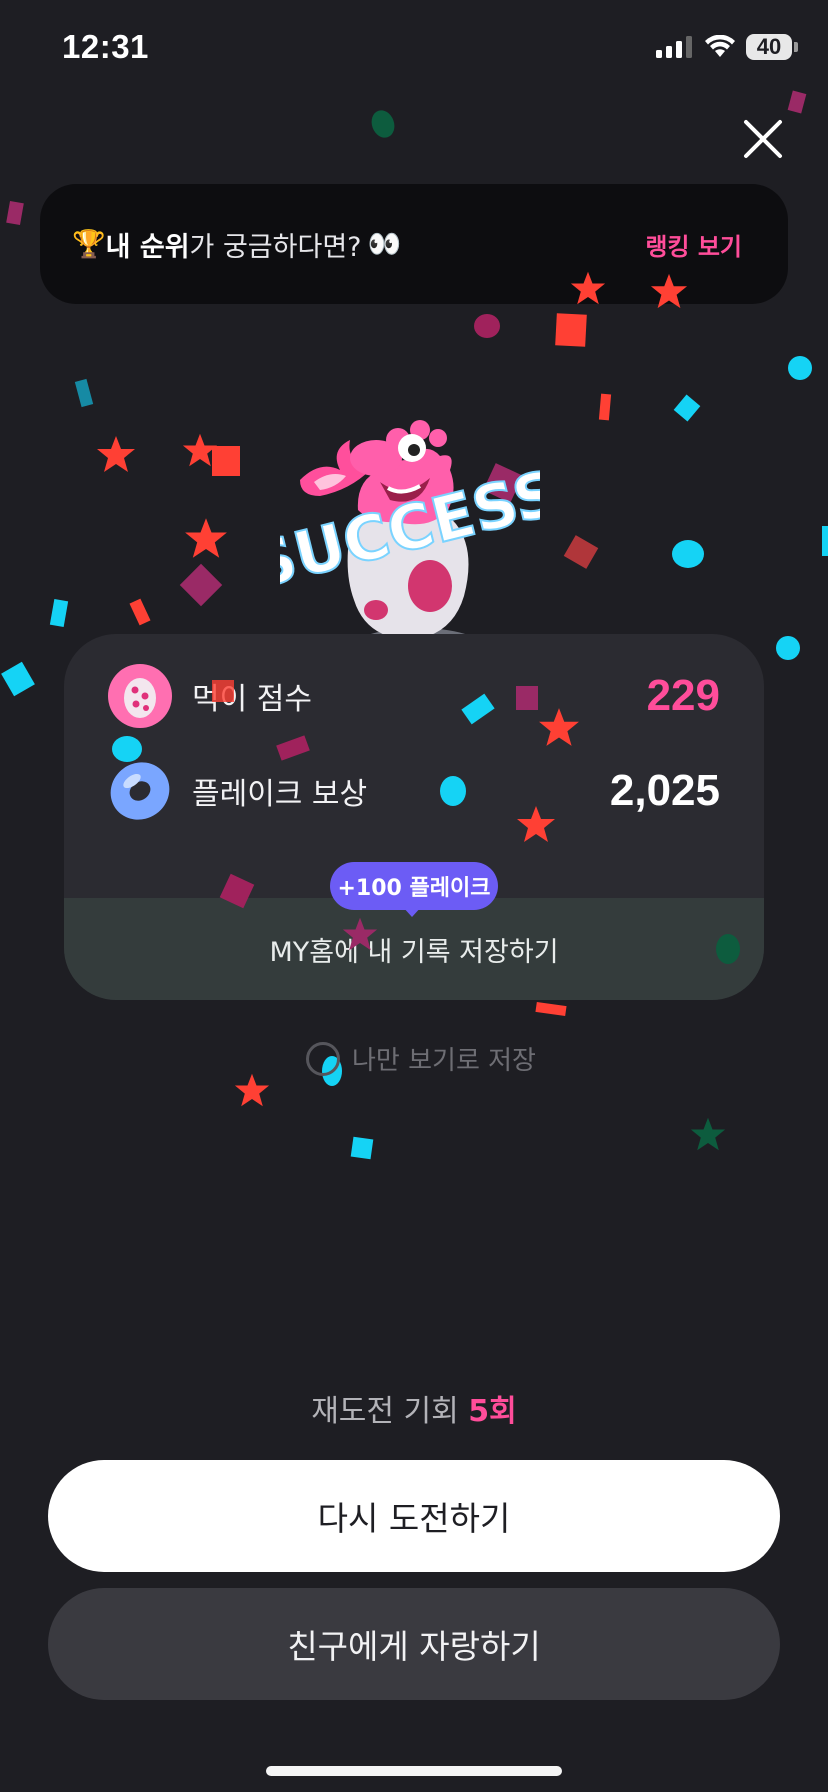 The height and width of the screenshot is (1792, 828). What do you see at coordinates (147, 247) in the screenshot?
I see `rank-bold-text: 내 순위` at bounding box center [147, 247].